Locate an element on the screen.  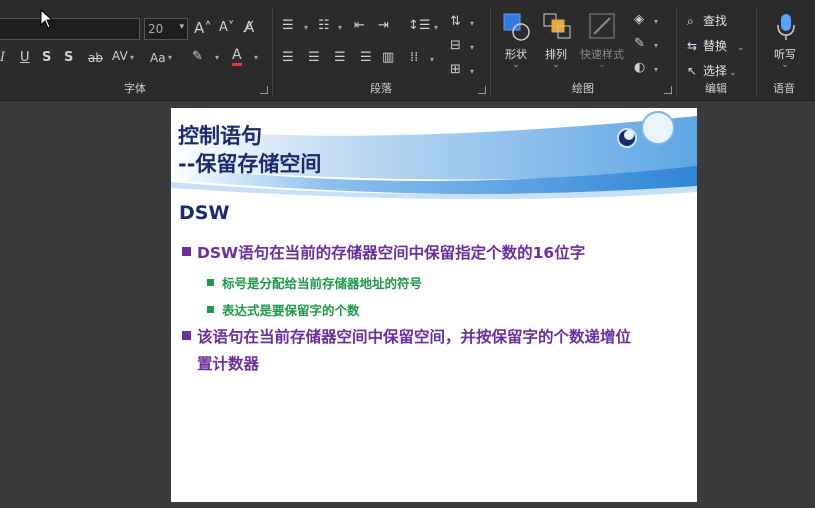
arrange-button: 排列 ⌄ is located at coordinates (556, 41).